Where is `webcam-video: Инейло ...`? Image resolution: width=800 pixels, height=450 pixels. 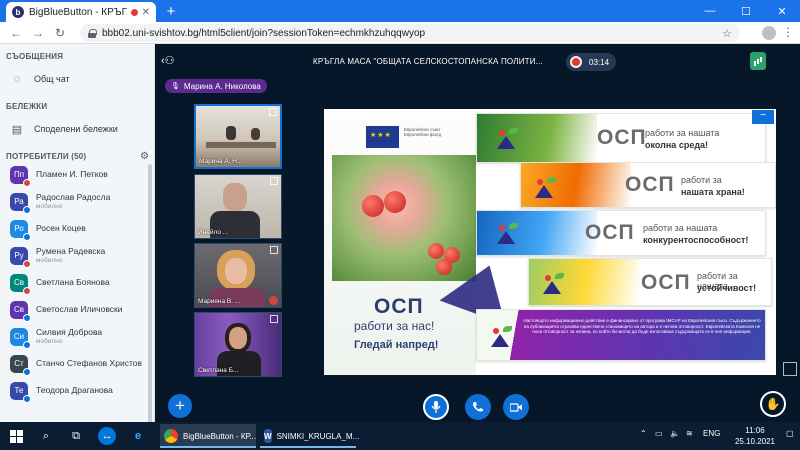
webcam-video: Инейло ... is located at coordinates (238, 206).